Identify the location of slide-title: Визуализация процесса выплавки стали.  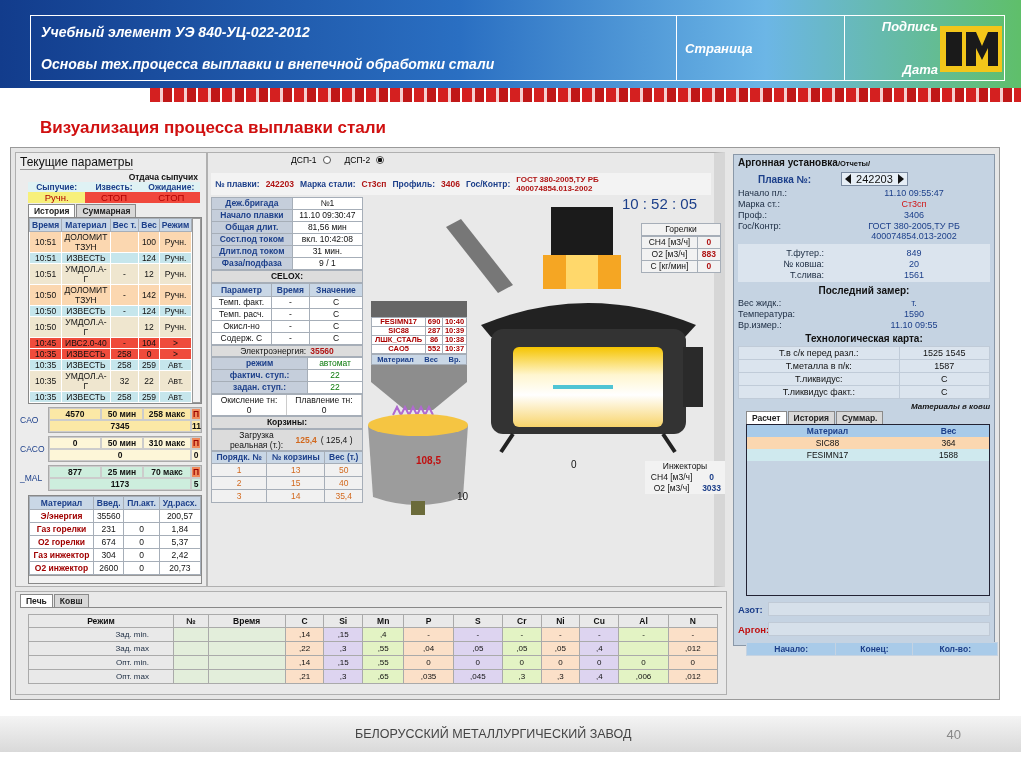
(213, 127).